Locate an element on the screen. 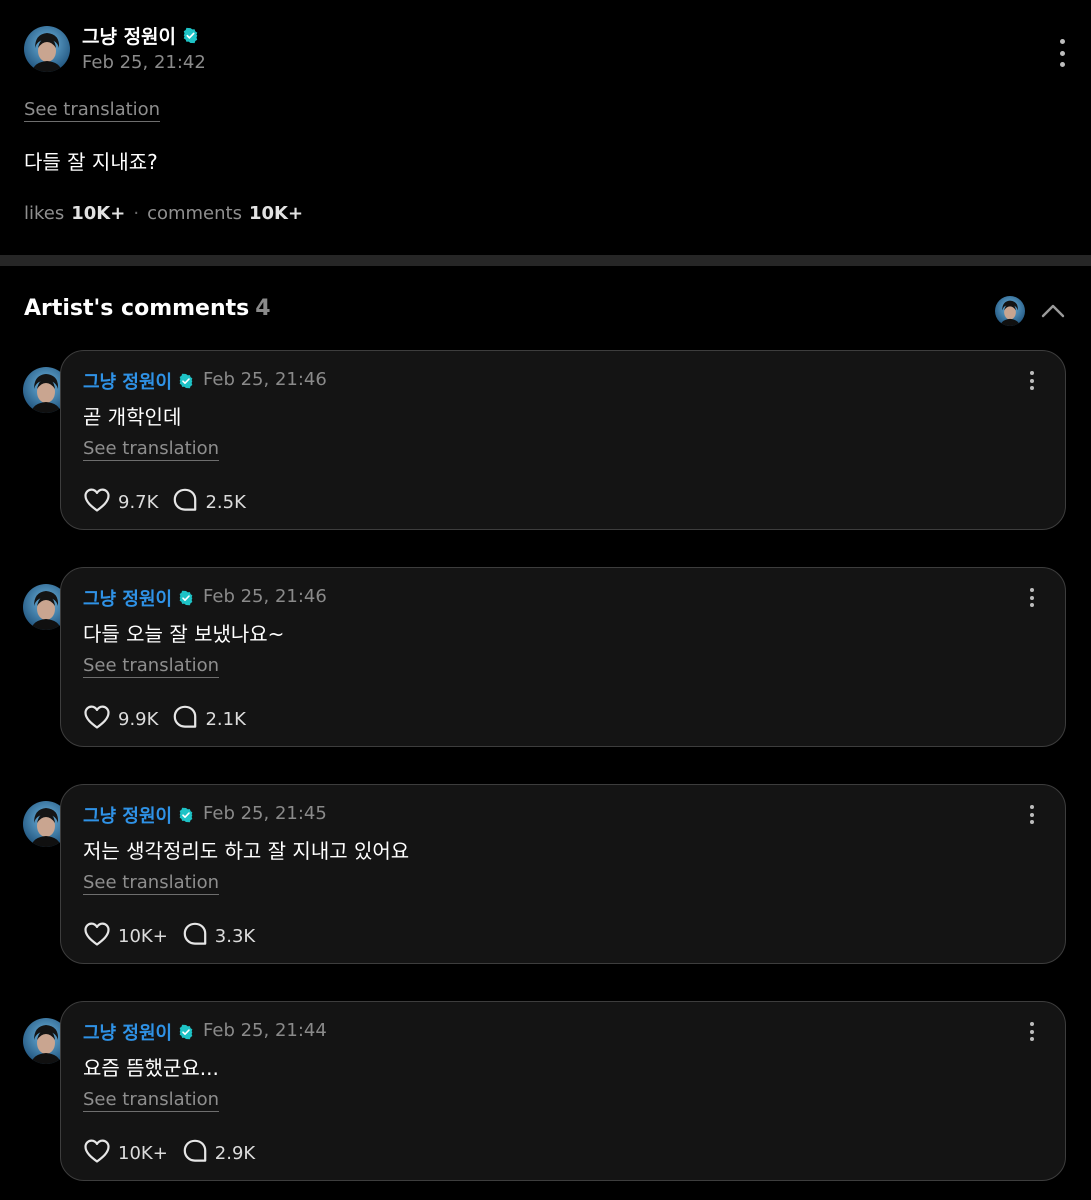 This screenshot has height=1200, width=1091. like-button: 9.7K is located at coordinates (120, 502).